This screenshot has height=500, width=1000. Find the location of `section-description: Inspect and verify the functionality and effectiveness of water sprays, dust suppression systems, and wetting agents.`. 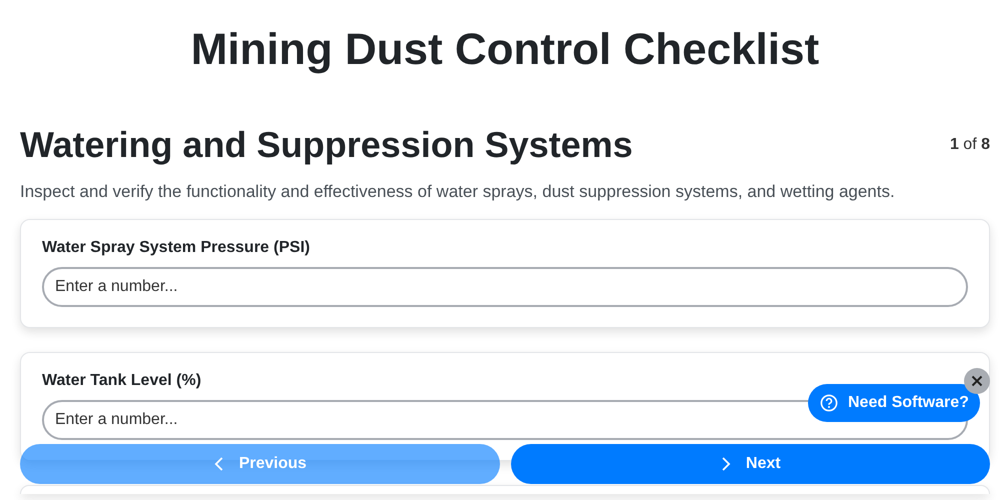

section-description: Inspect and verify the functionality and effectiveness of water sprays, dust suppression systems, and wetting agents. is located at coordinates (458, 192).